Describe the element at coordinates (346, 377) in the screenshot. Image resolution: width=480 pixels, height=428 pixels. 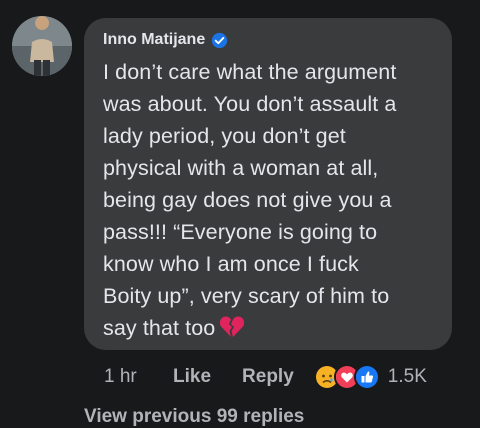
I see `reactions-summary` at that location.